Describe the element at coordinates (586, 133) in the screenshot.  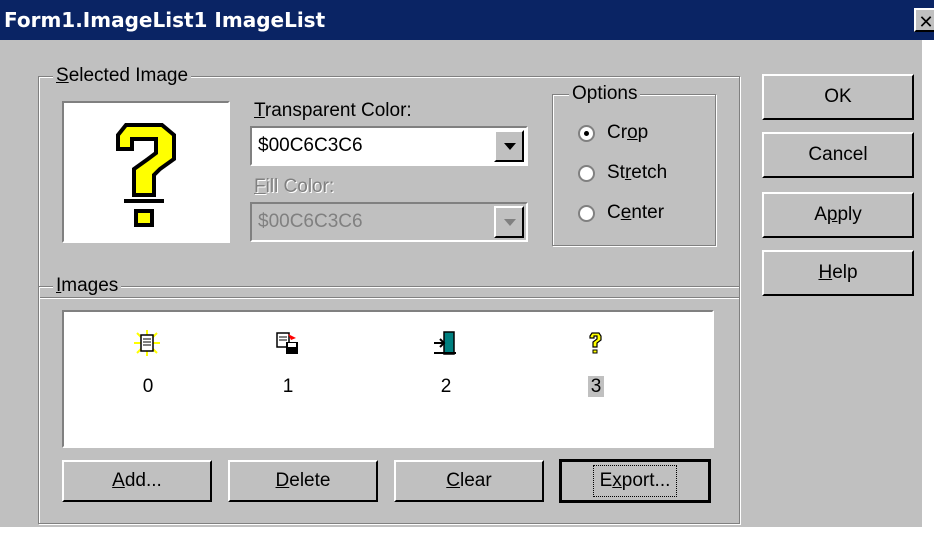
I see `radio-crop-indicator` at that location.